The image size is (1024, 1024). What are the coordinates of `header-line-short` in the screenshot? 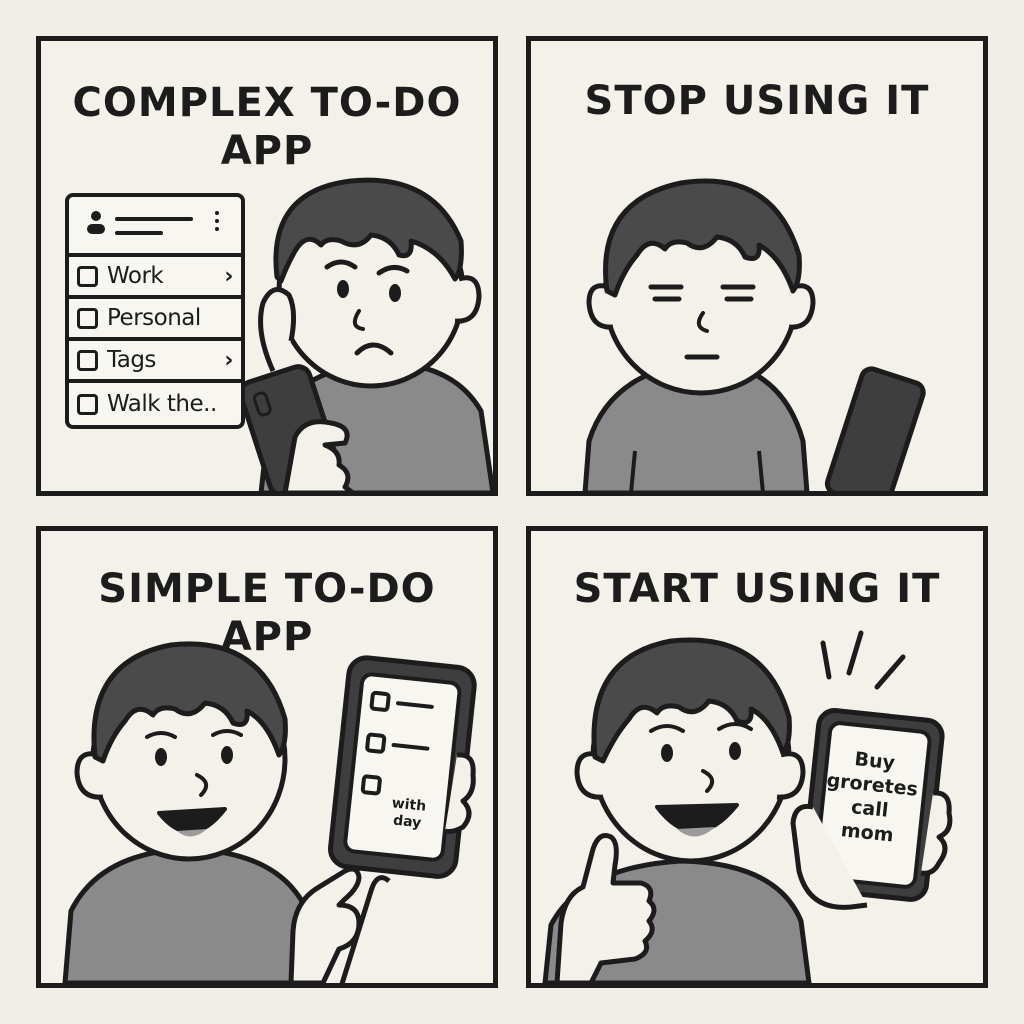 It's located at (139, 233).